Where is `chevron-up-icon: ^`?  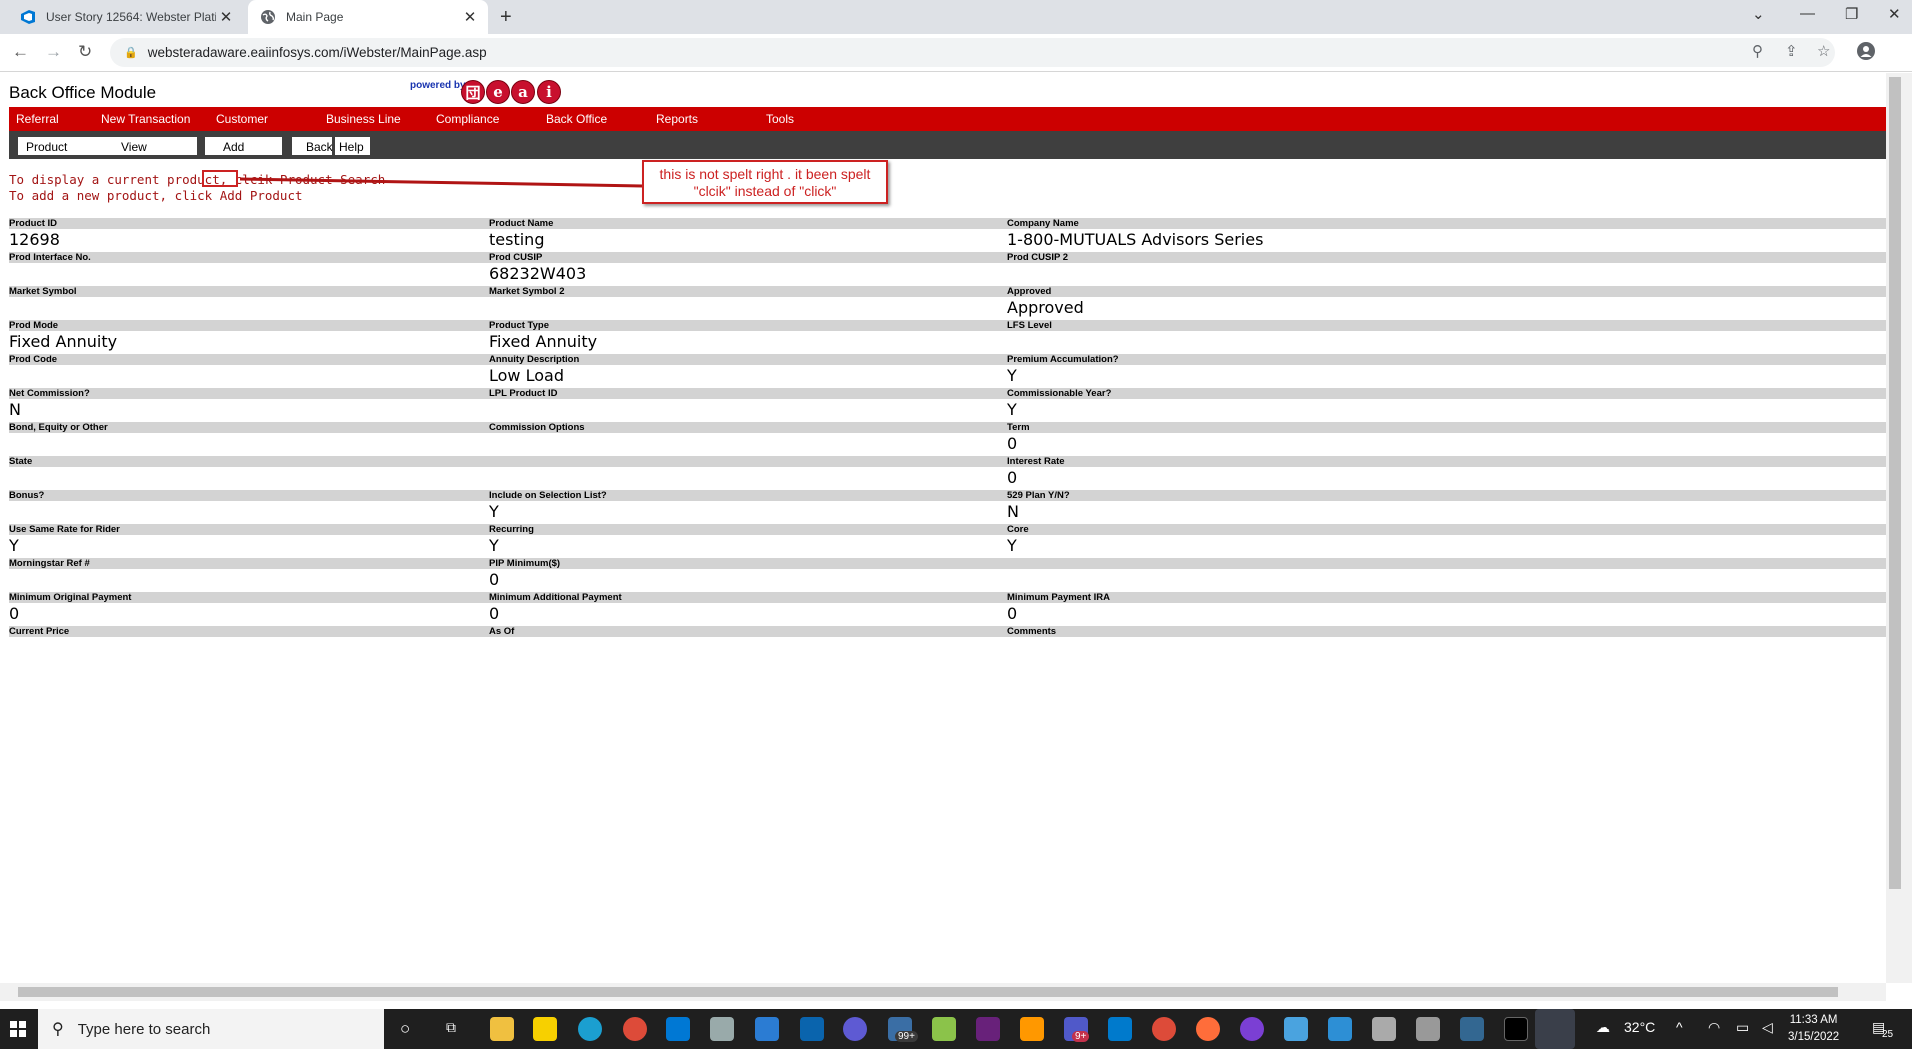
chevron-up-icon: ^ is located at coordinates (1679, 1027).